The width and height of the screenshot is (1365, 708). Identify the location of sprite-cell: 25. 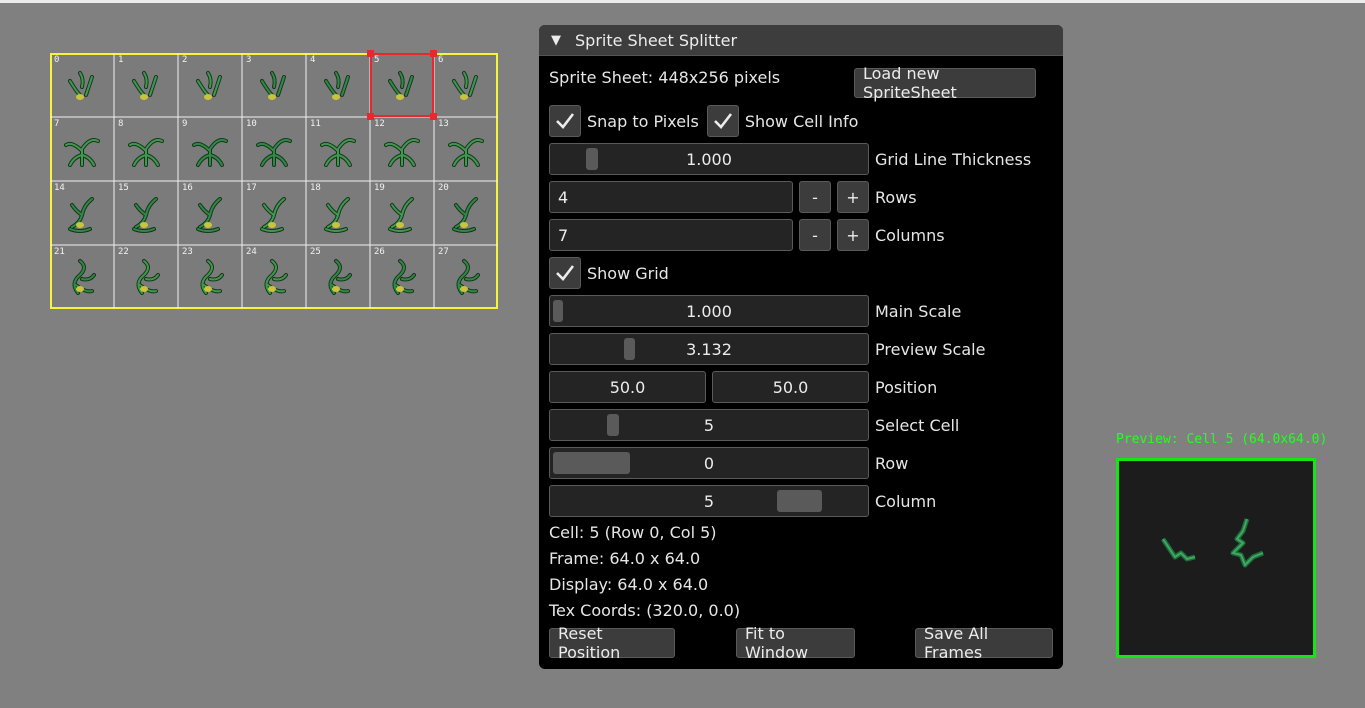
(338, 277).